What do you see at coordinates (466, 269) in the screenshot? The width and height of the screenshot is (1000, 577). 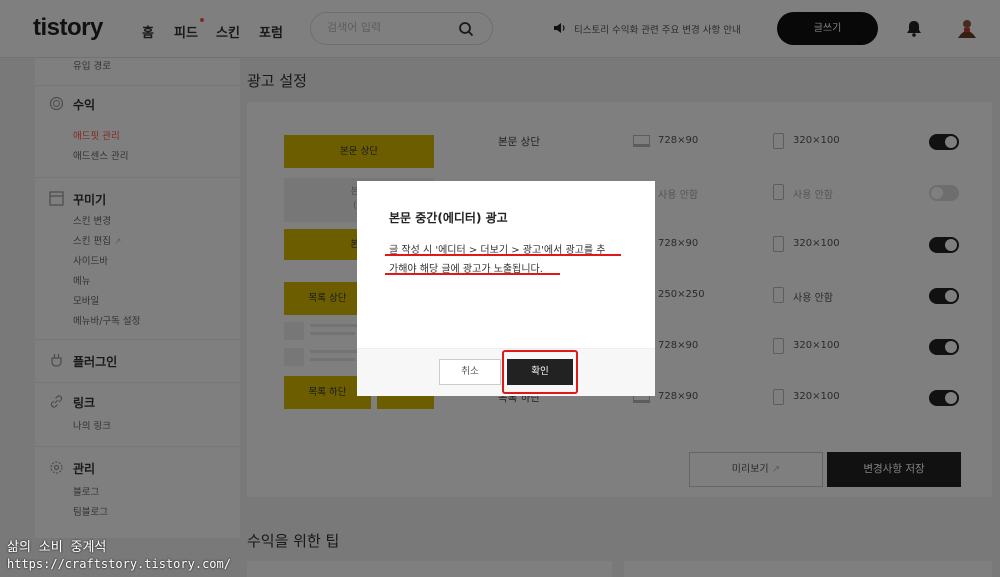 I see `modal-body-line: 가해야 해당 글에 광고가 노출됩니다.` at bounding box center [466, 269].